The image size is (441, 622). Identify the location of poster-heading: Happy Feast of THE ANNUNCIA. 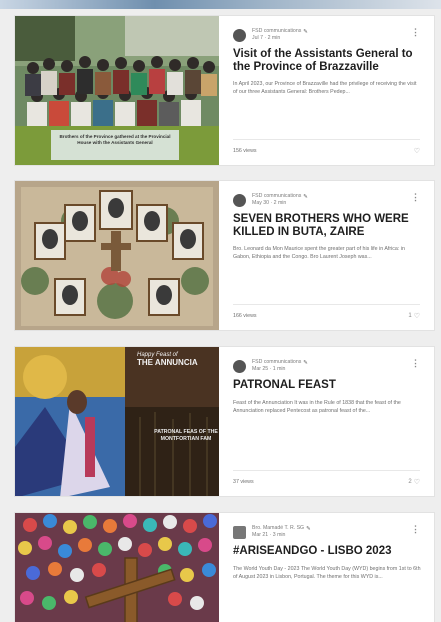
(177, 359).